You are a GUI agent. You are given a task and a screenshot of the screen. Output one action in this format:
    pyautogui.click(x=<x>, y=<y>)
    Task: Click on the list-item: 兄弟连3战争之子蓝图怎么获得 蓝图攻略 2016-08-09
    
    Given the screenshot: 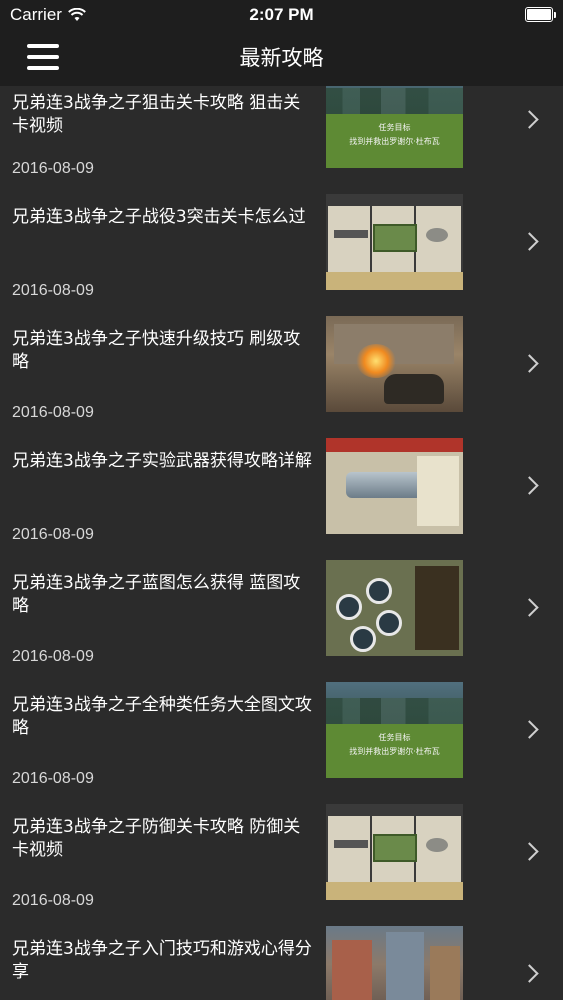 What is the action you would take?
    pyautogui.click(x=281, y=609)
    